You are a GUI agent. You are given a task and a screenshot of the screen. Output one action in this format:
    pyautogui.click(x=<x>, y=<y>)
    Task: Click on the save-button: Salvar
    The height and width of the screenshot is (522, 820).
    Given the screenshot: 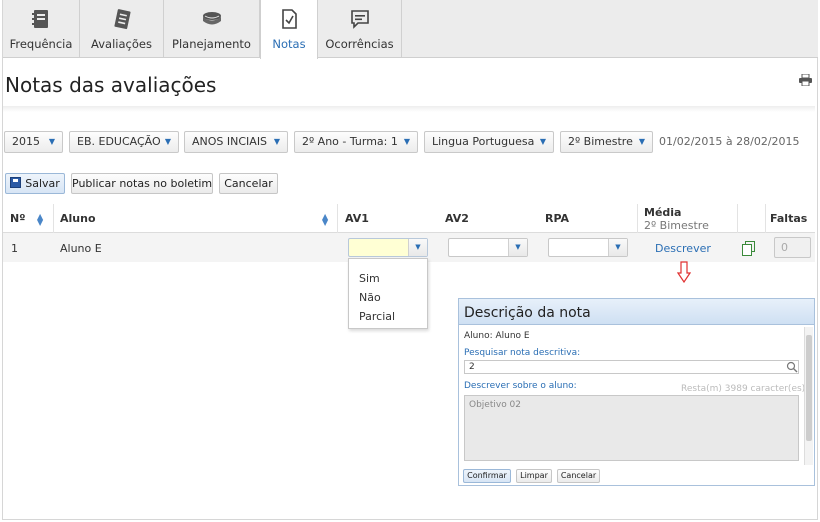 What is the action you would take?
    pyautogui.click(x=35, y=183)
    